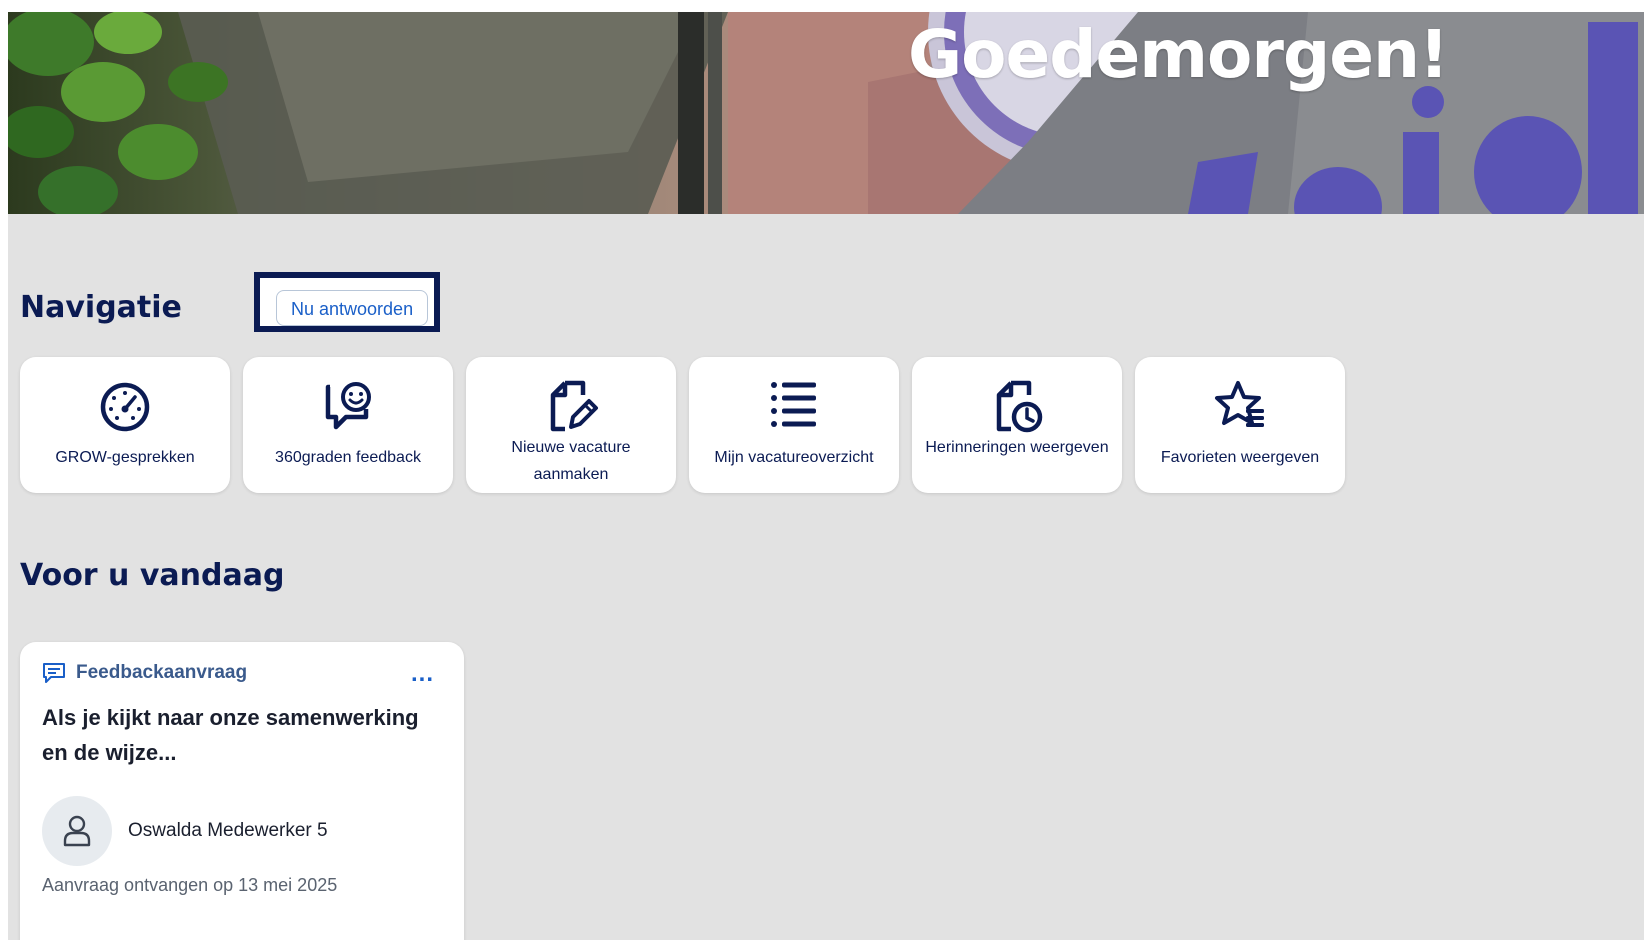 This screenshot has height=940, width=1644. What do you see at coordinates (1239, 404) in the screenshot?
I see `star-list-icon` at bounding box center [1239, 404].